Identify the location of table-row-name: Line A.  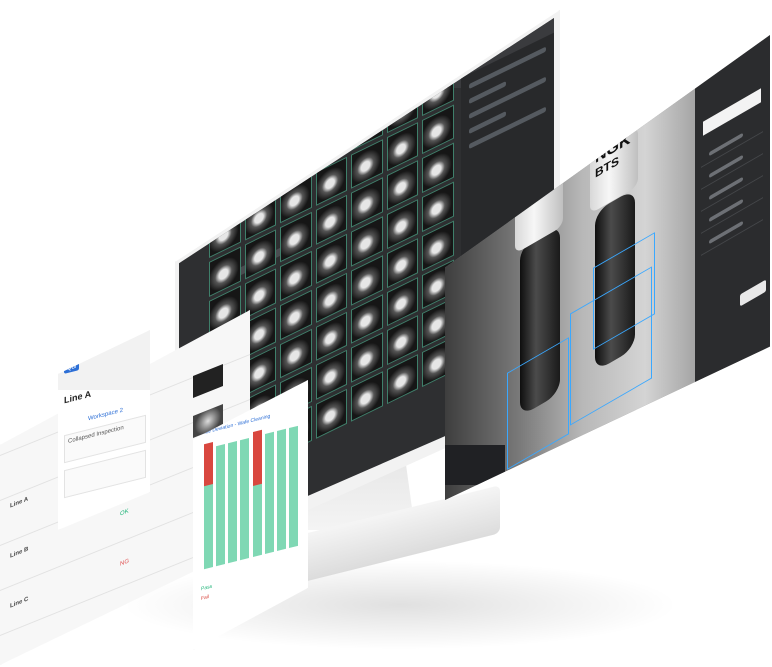
(19, 502).